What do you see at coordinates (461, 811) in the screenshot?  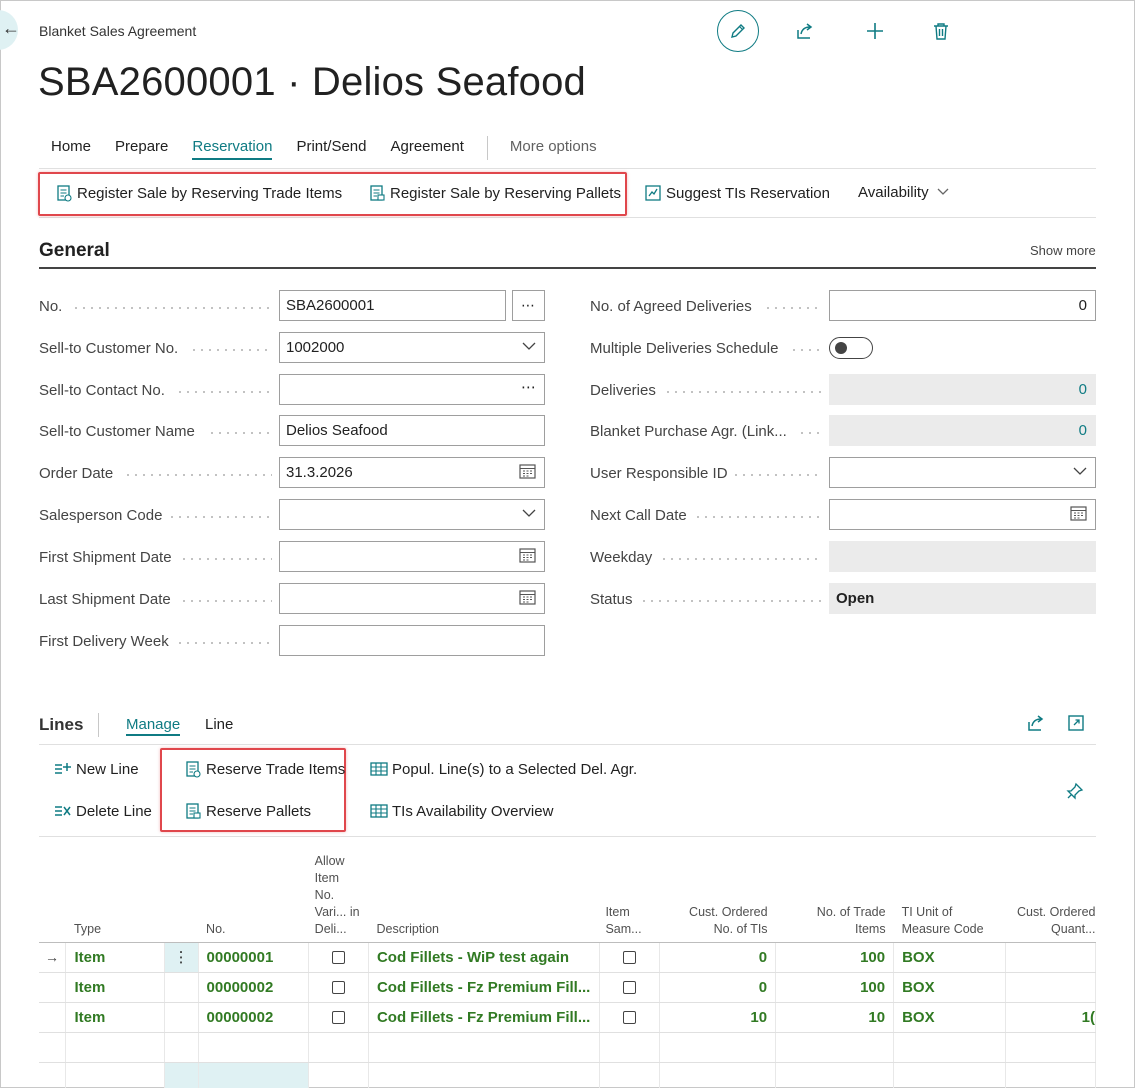 I see `tis-availability-overview-button: TIs Availability Overview` at bounding box center [461, 811].